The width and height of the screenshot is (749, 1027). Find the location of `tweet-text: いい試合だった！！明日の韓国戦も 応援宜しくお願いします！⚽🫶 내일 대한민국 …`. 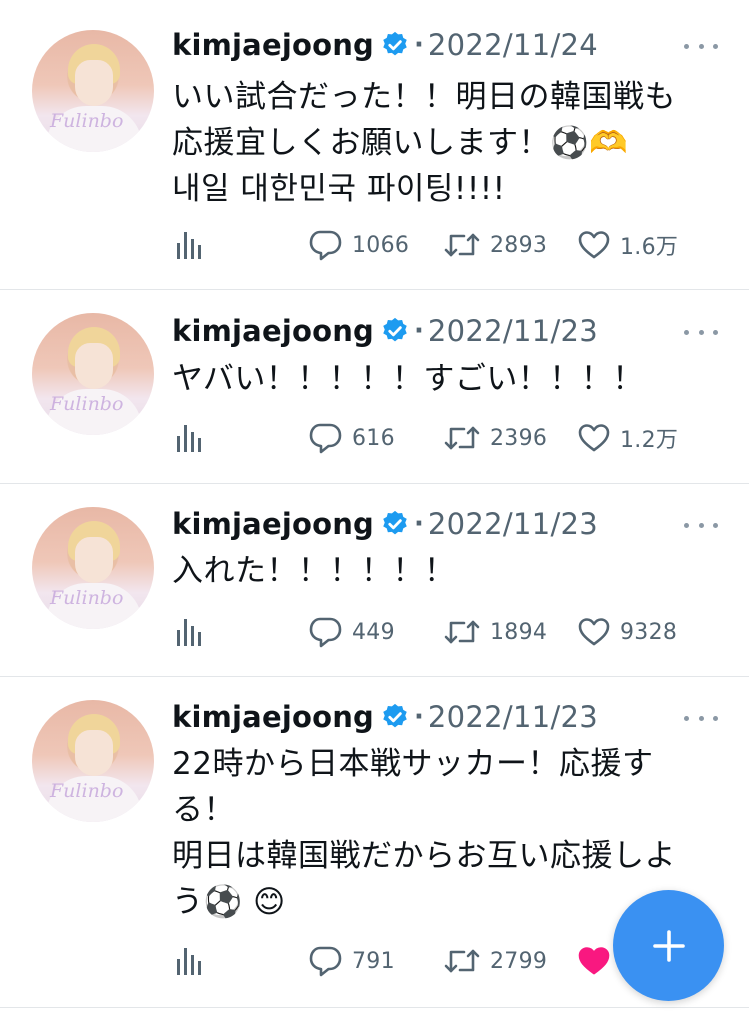

tweet-text: いい試合だった！！明日の韓国戦も 応援宜しくお願いします！⚽🫶 내일 대한민국 … is located at coordinates (449, 143).